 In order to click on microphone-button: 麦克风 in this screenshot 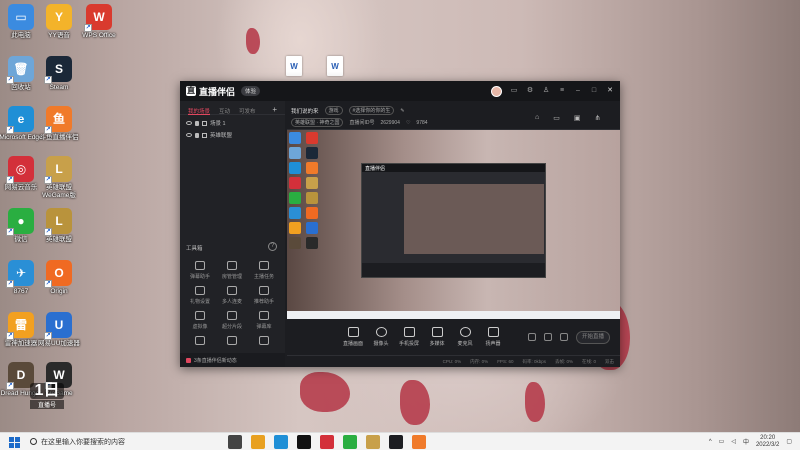, I will do `click(465, 337)`.